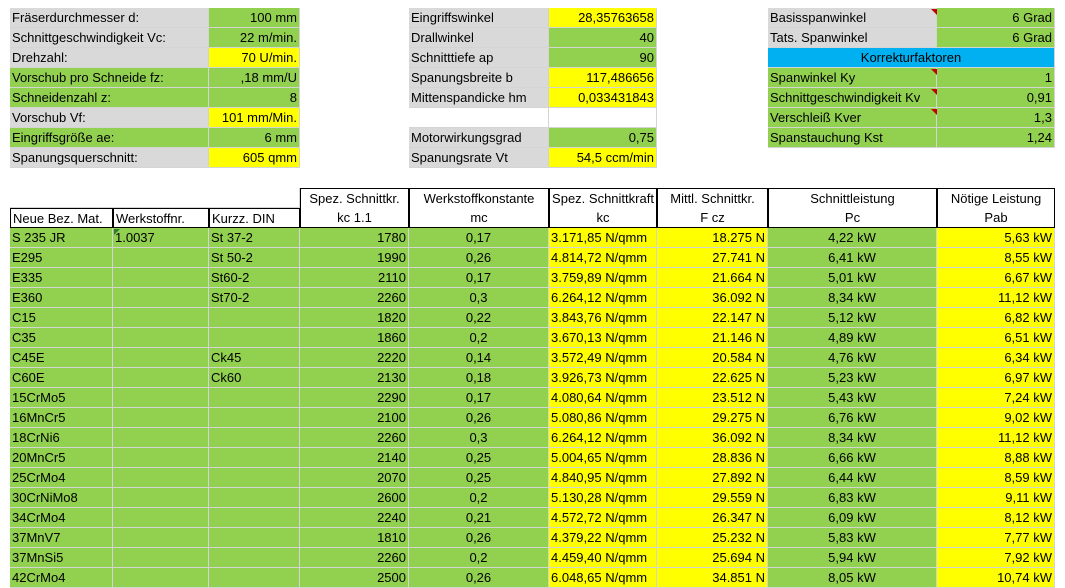 The width and height of the screenshot is (1065, 588). What do you see at coordinates (852, 538) in the screenshot?
I see `table-cell: 5,83 kW` at bounding box center [852, 538].